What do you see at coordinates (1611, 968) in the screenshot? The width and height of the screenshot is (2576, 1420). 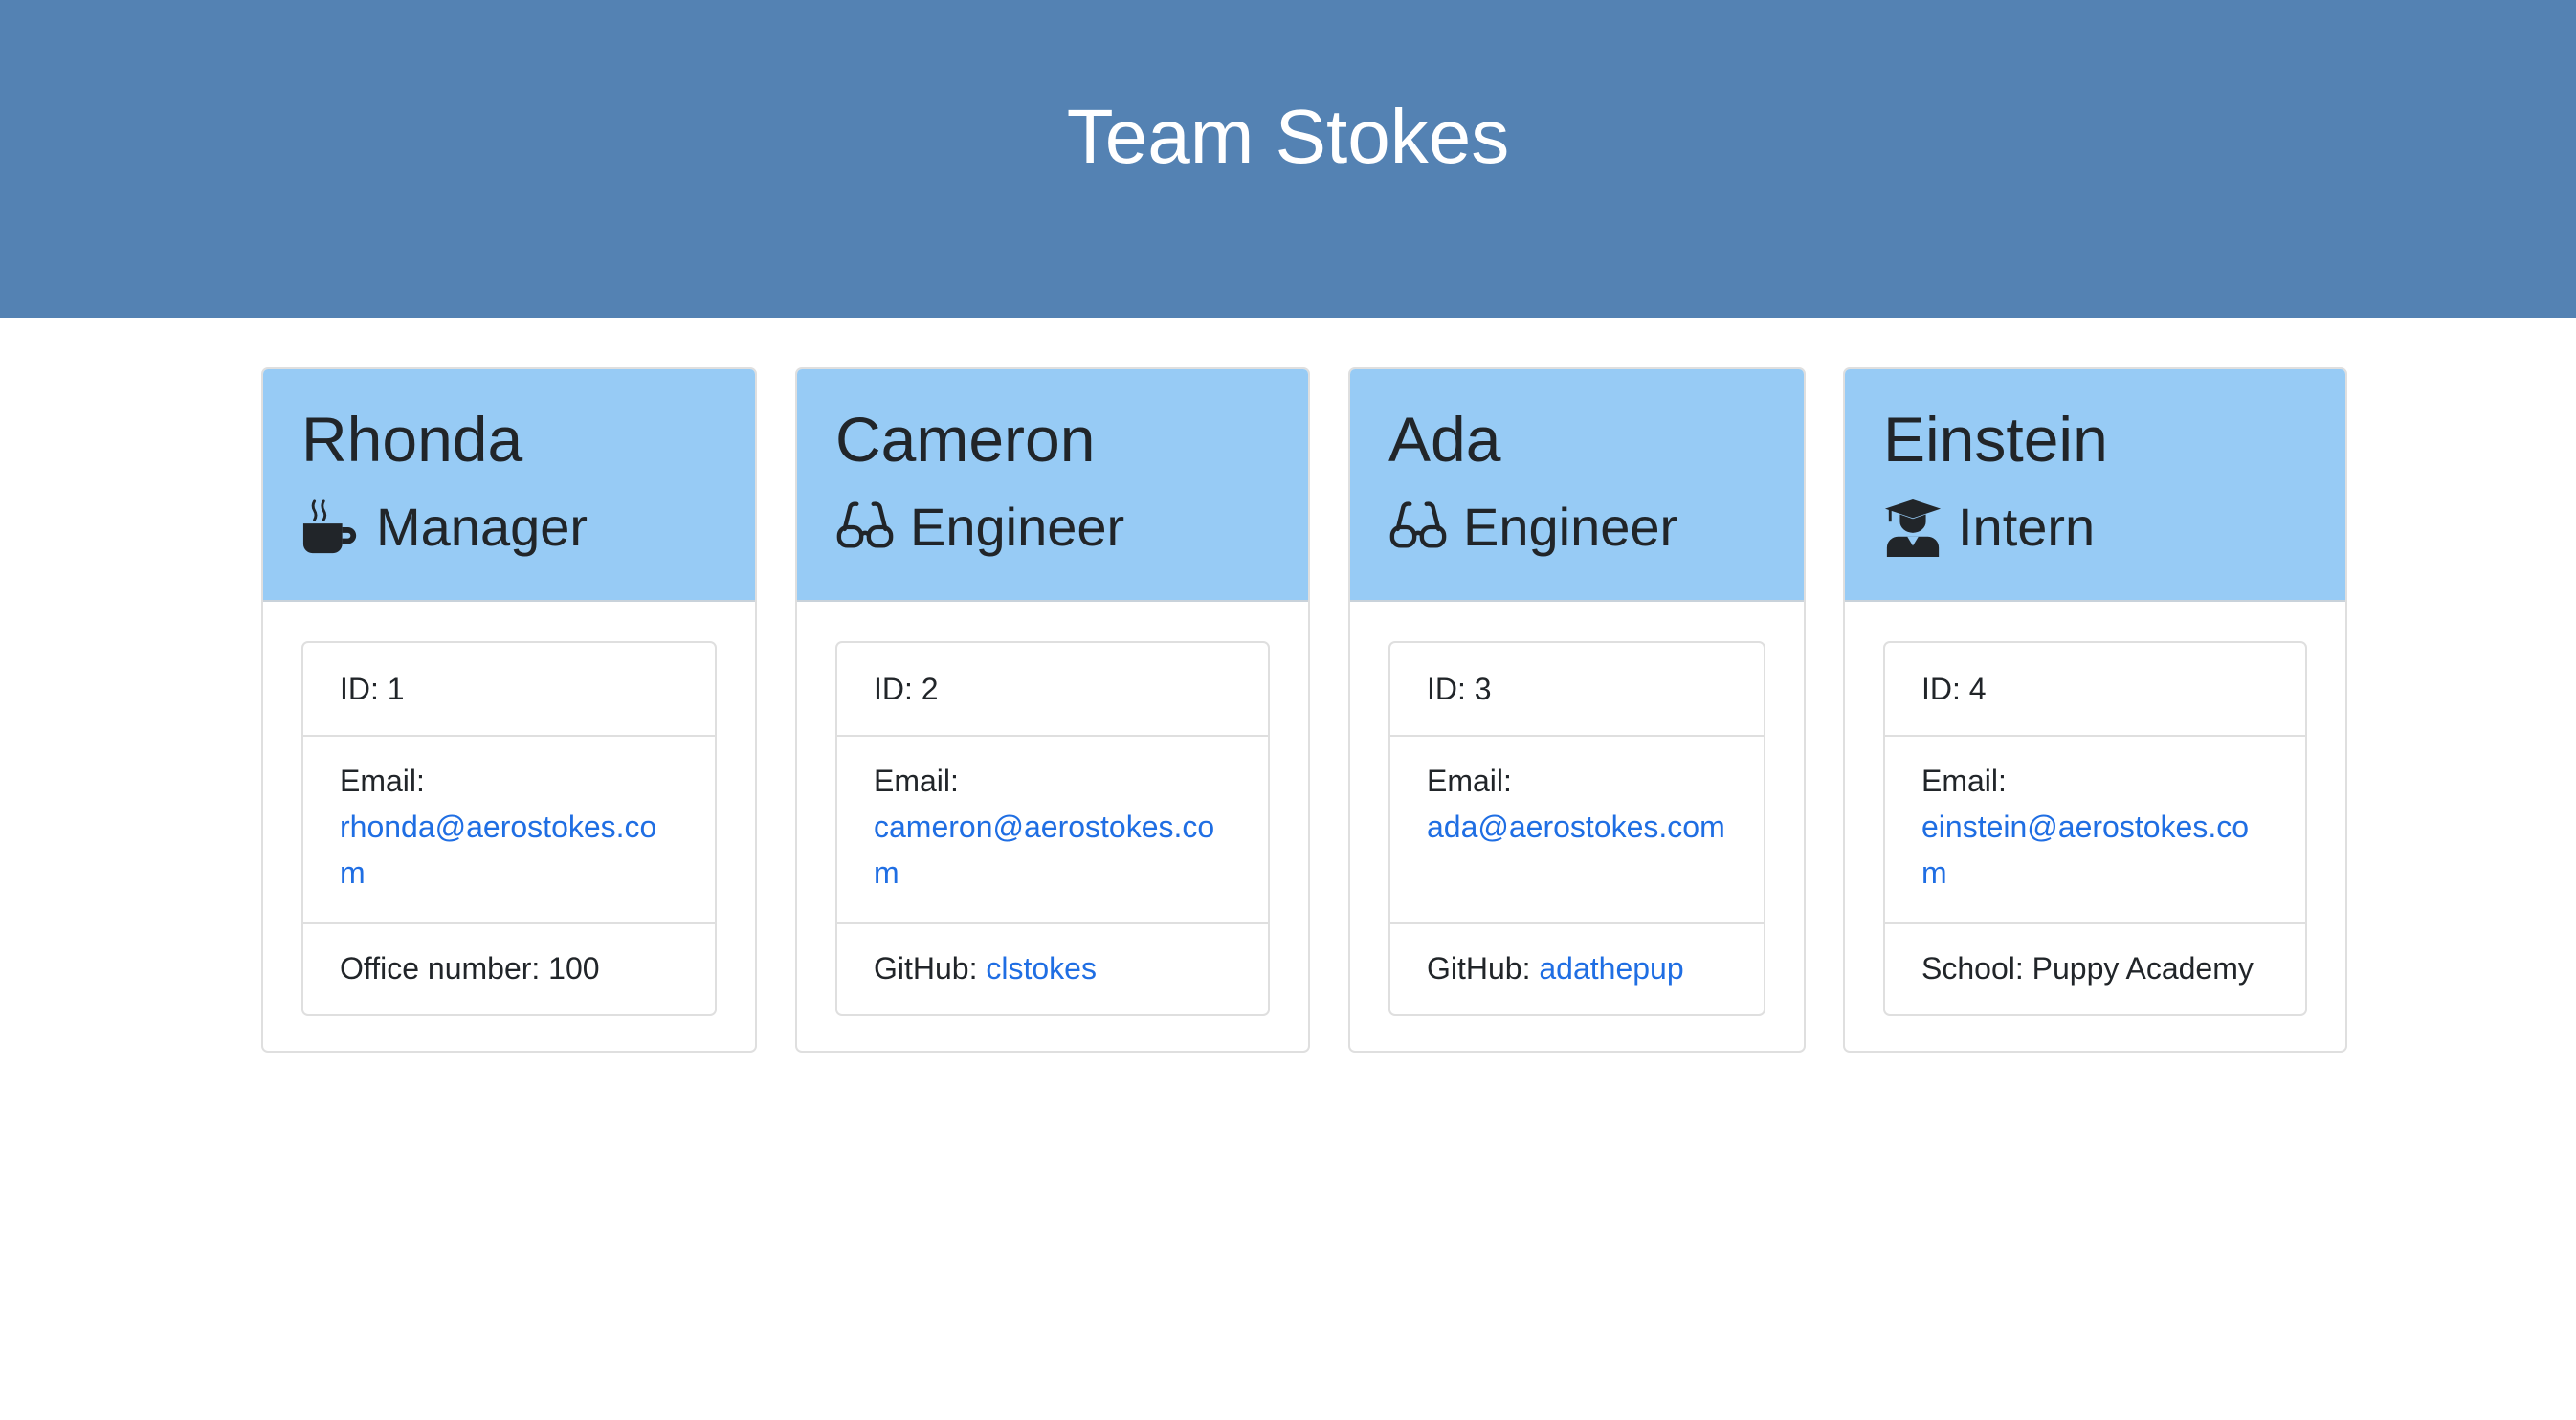 I see `github-link: adathepup` at bounding box center [1611, 968].